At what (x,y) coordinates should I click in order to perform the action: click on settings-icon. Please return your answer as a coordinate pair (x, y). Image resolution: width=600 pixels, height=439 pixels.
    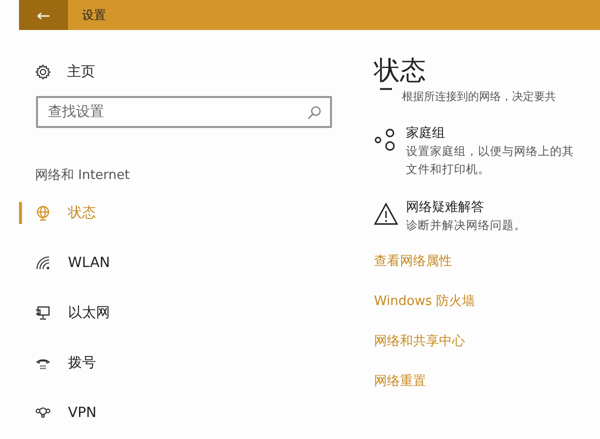
    Looking at the image, I should click on (43, 72).